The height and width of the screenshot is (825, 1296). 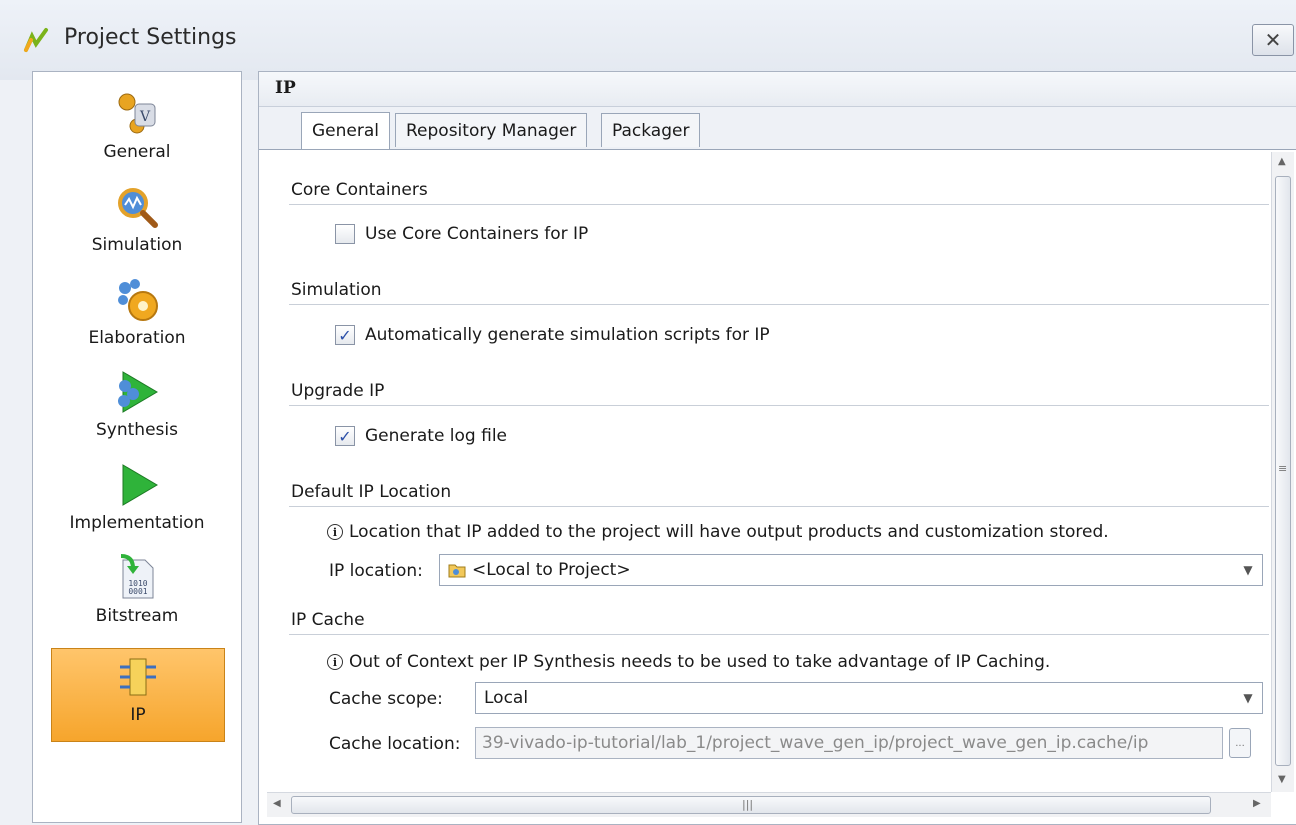 I want to click on sidebar-item-label: Synthesis, so click(x=137, y=430).